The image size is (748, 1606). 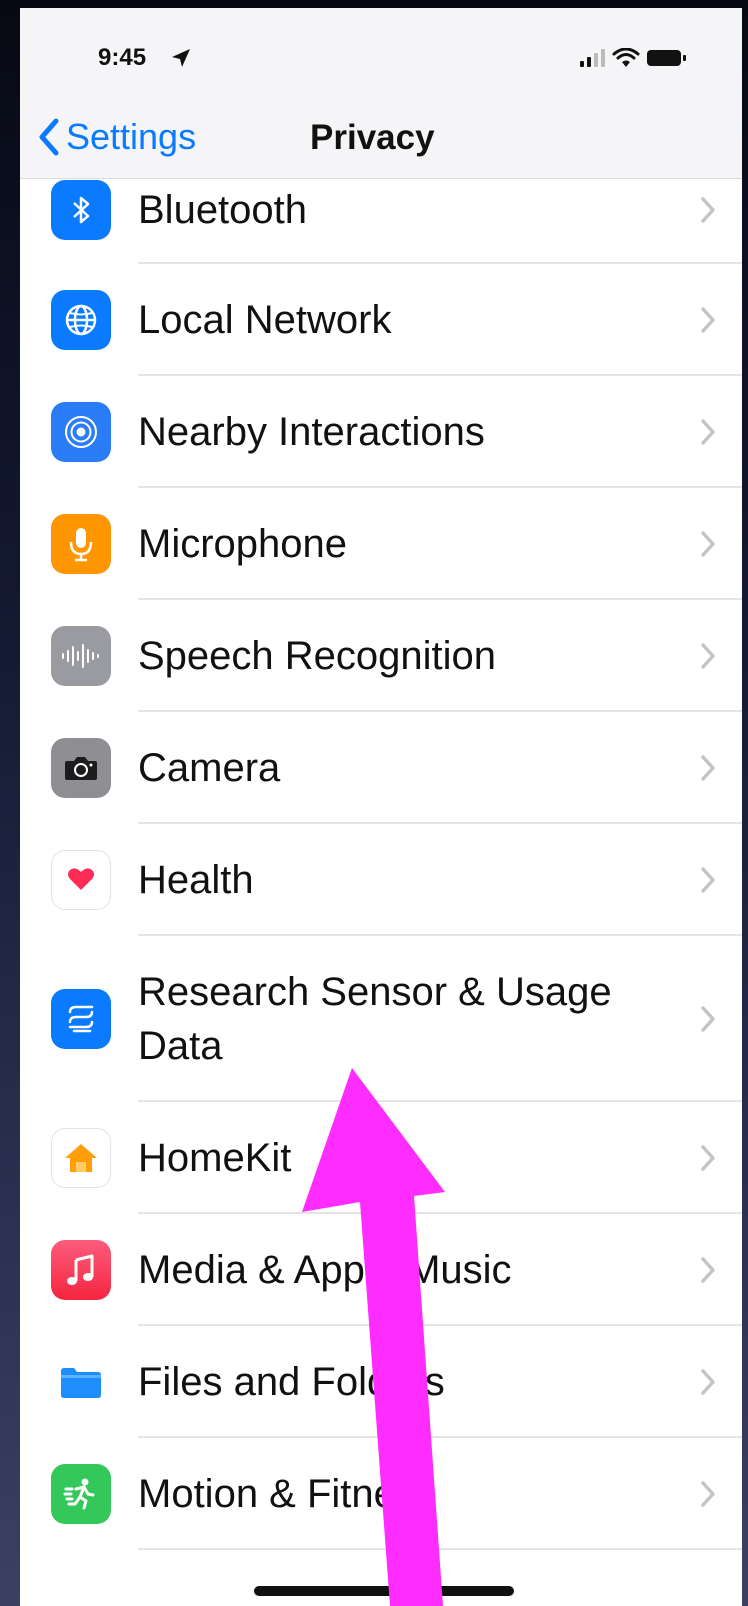 What do you see at coordinates (373, 1337) in the screenshot?
I see `pink-annotation-arrow` at bounding box center [373, 1337].